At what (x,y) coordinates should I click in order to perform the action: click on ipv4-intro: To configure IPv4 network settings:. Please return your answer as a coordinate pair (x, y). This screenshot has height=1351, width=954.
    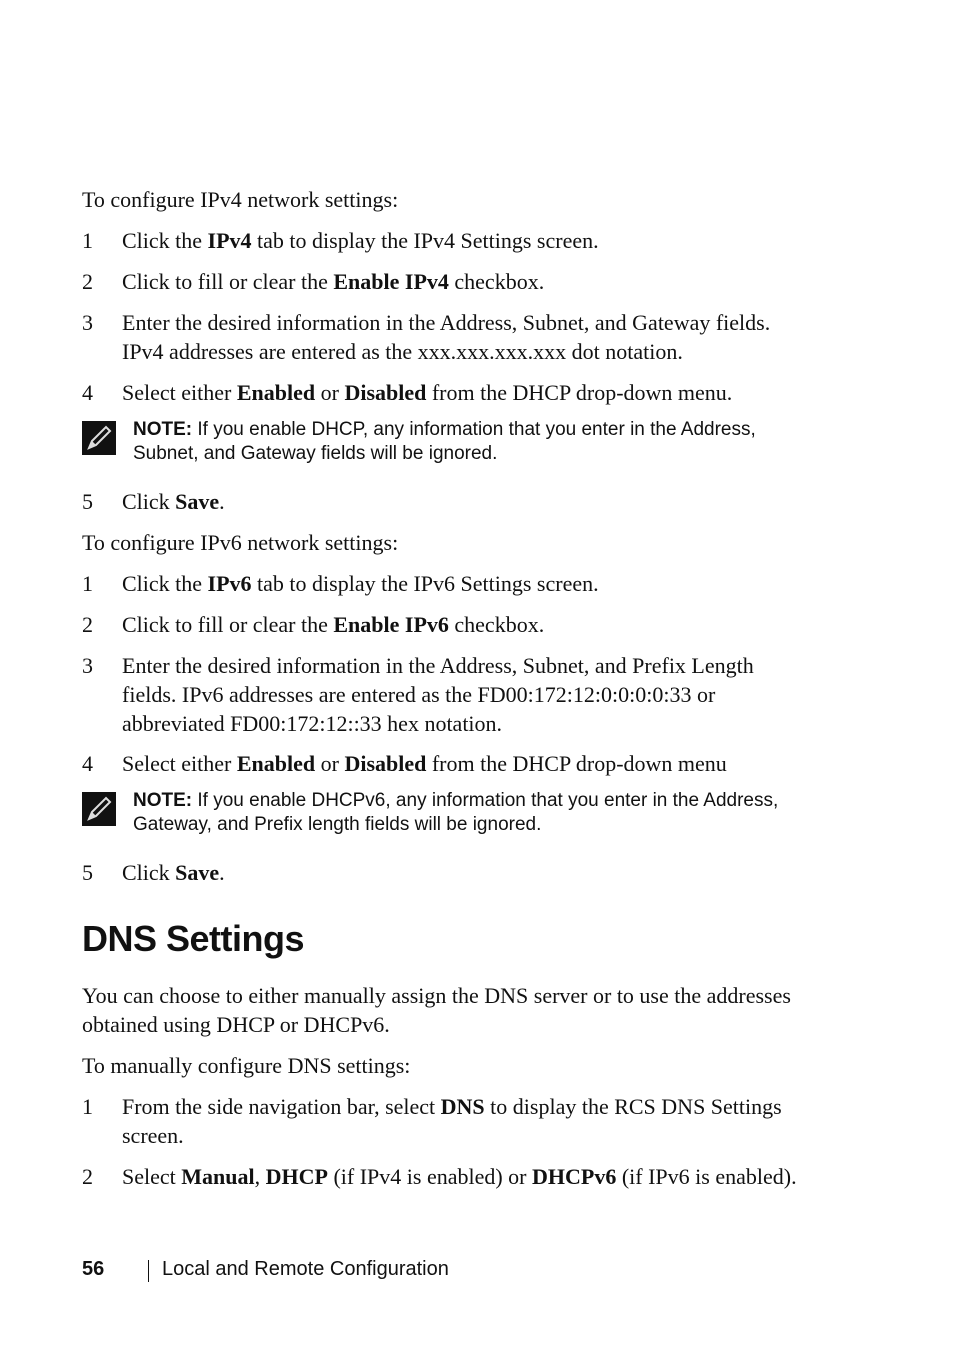
    Looking at the image, I should click on (240, 199).